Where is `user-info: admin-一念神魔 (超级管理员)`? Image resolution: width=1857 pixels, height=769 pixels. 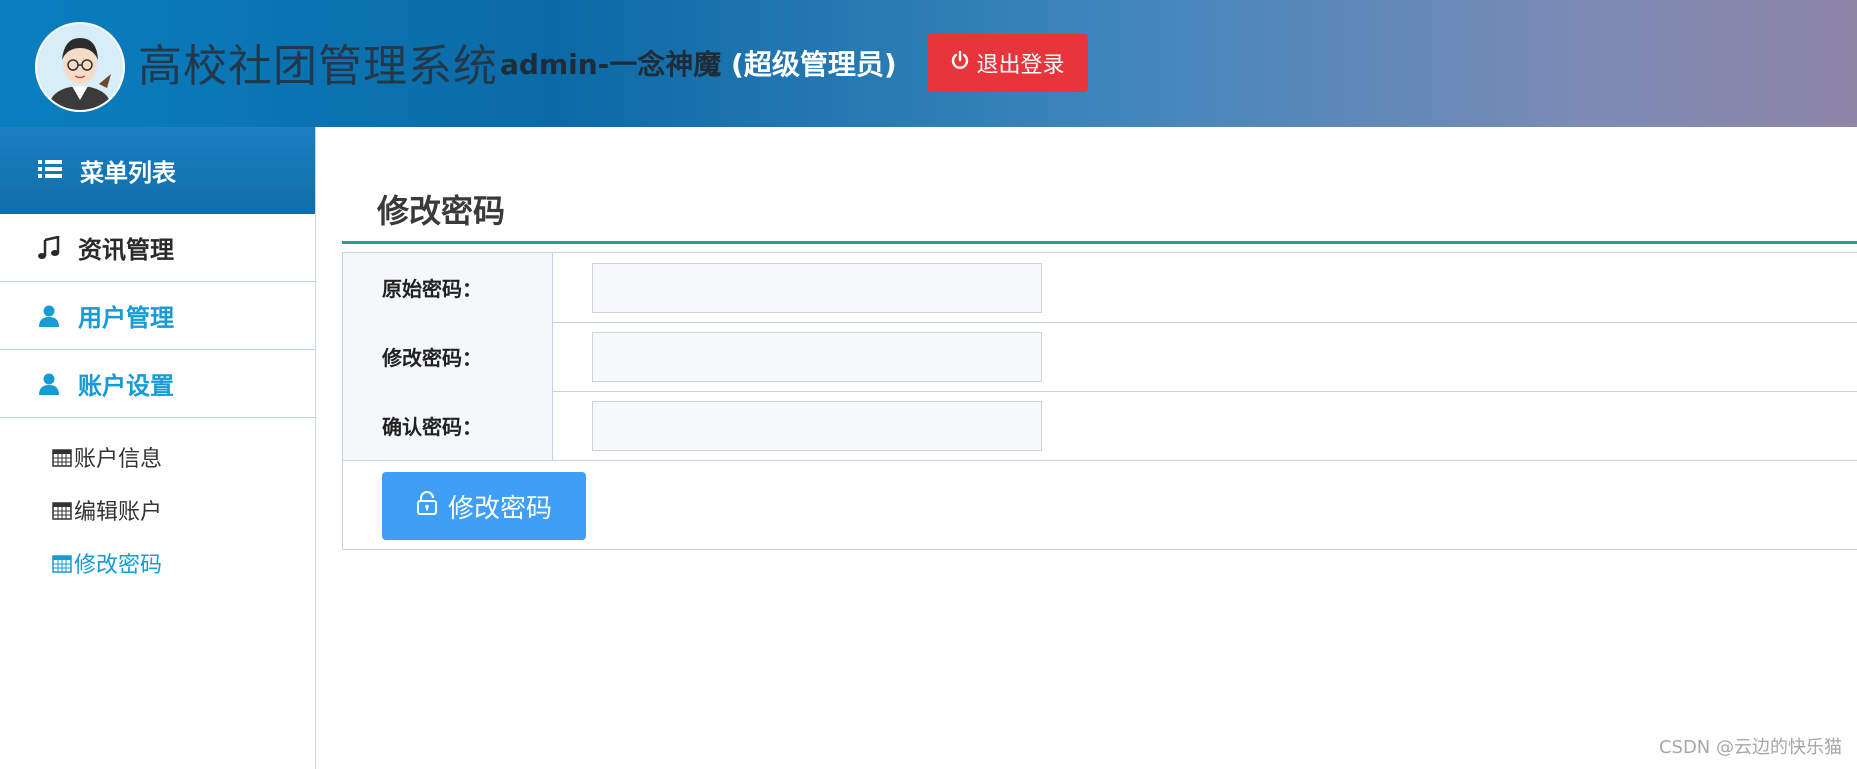
user-info: admin-一念神魔 (超级管理员) is located at coordinates (698, 63).